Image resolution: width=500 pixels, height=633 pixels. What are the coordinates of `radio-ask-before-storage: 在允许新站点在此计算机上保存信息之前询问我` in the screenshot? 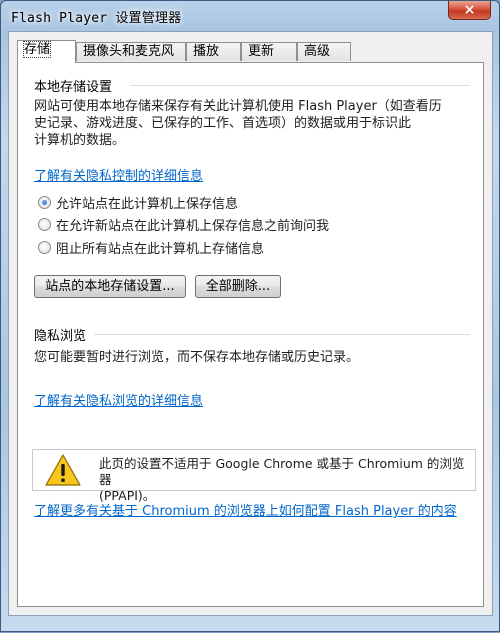 It's located at (184, 224).